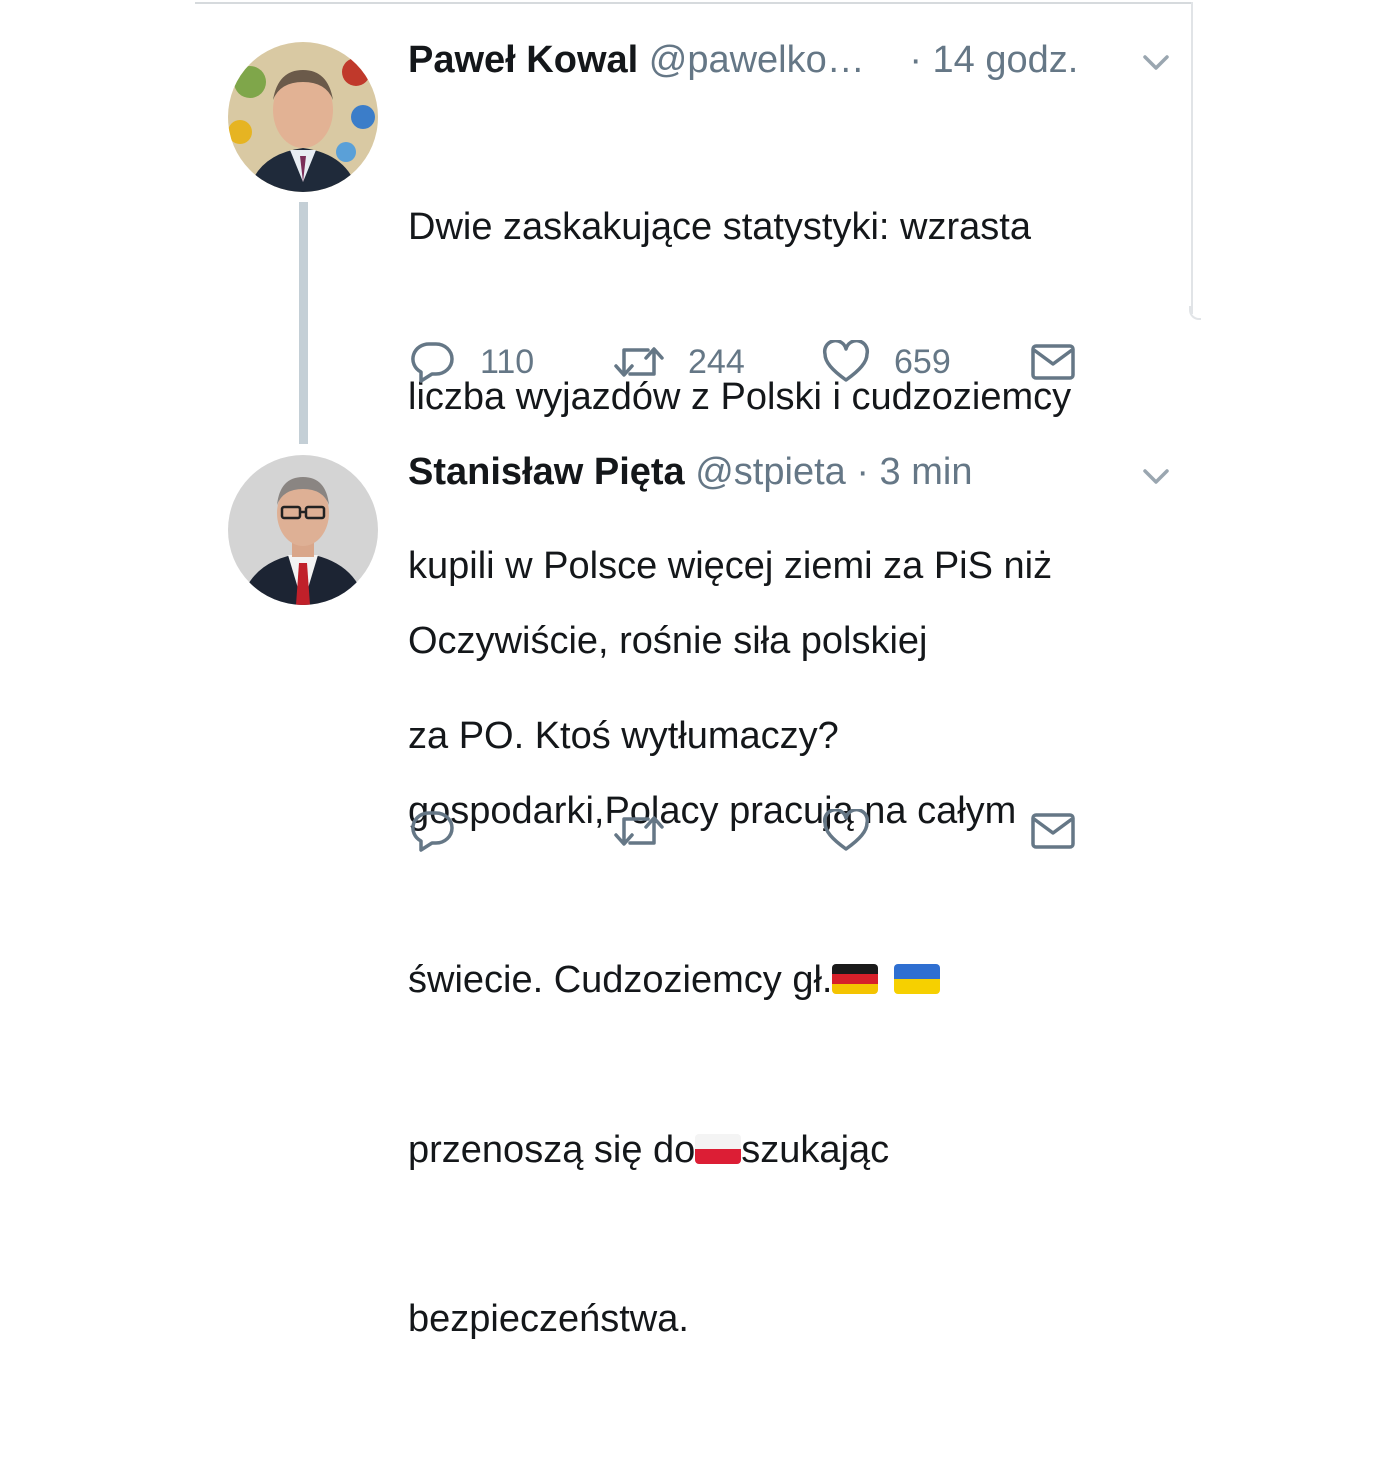  What do you see at coordinates (303, 117) in the screenshot?
I see `avatar-pawel-kowal` at bounding box center [303, 117].